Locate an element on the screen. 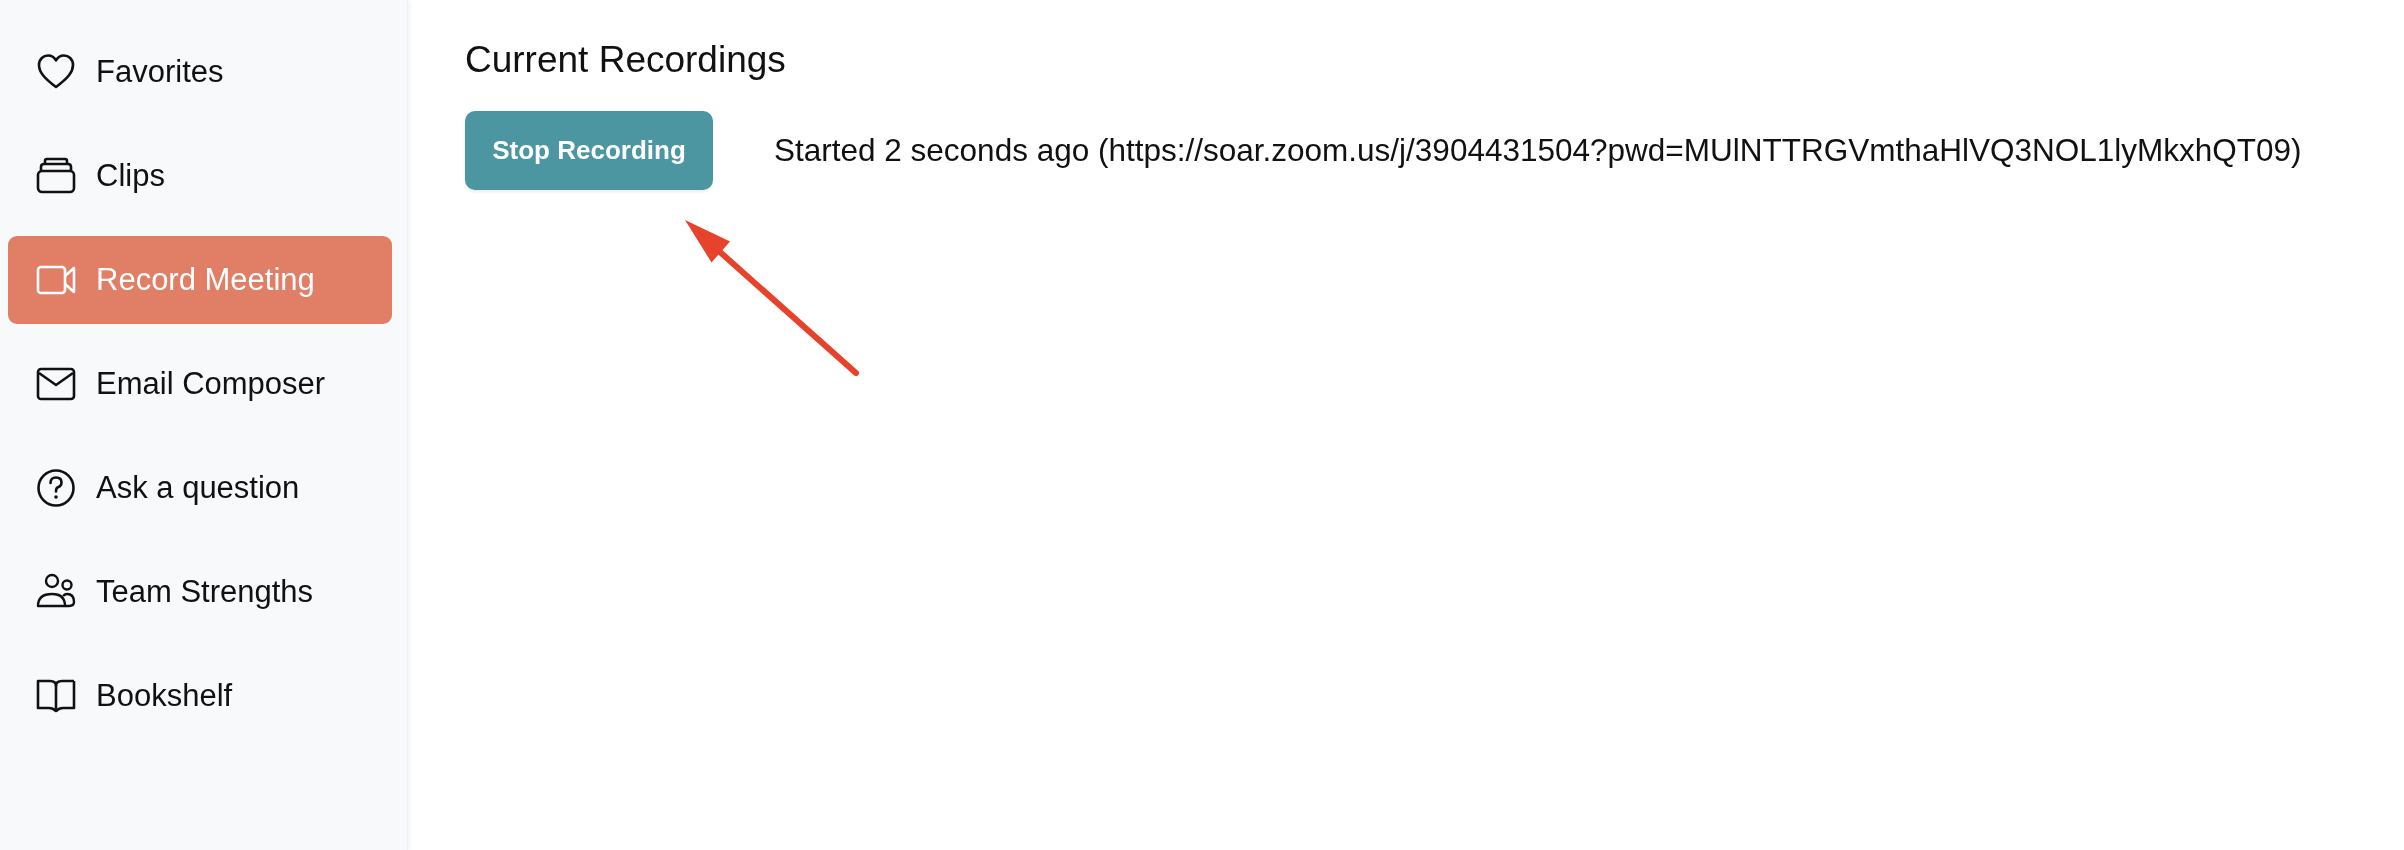 This screenshot has height=850, width=2404. sidebar-item: Bookshelf is located at coordinates (200, 696).